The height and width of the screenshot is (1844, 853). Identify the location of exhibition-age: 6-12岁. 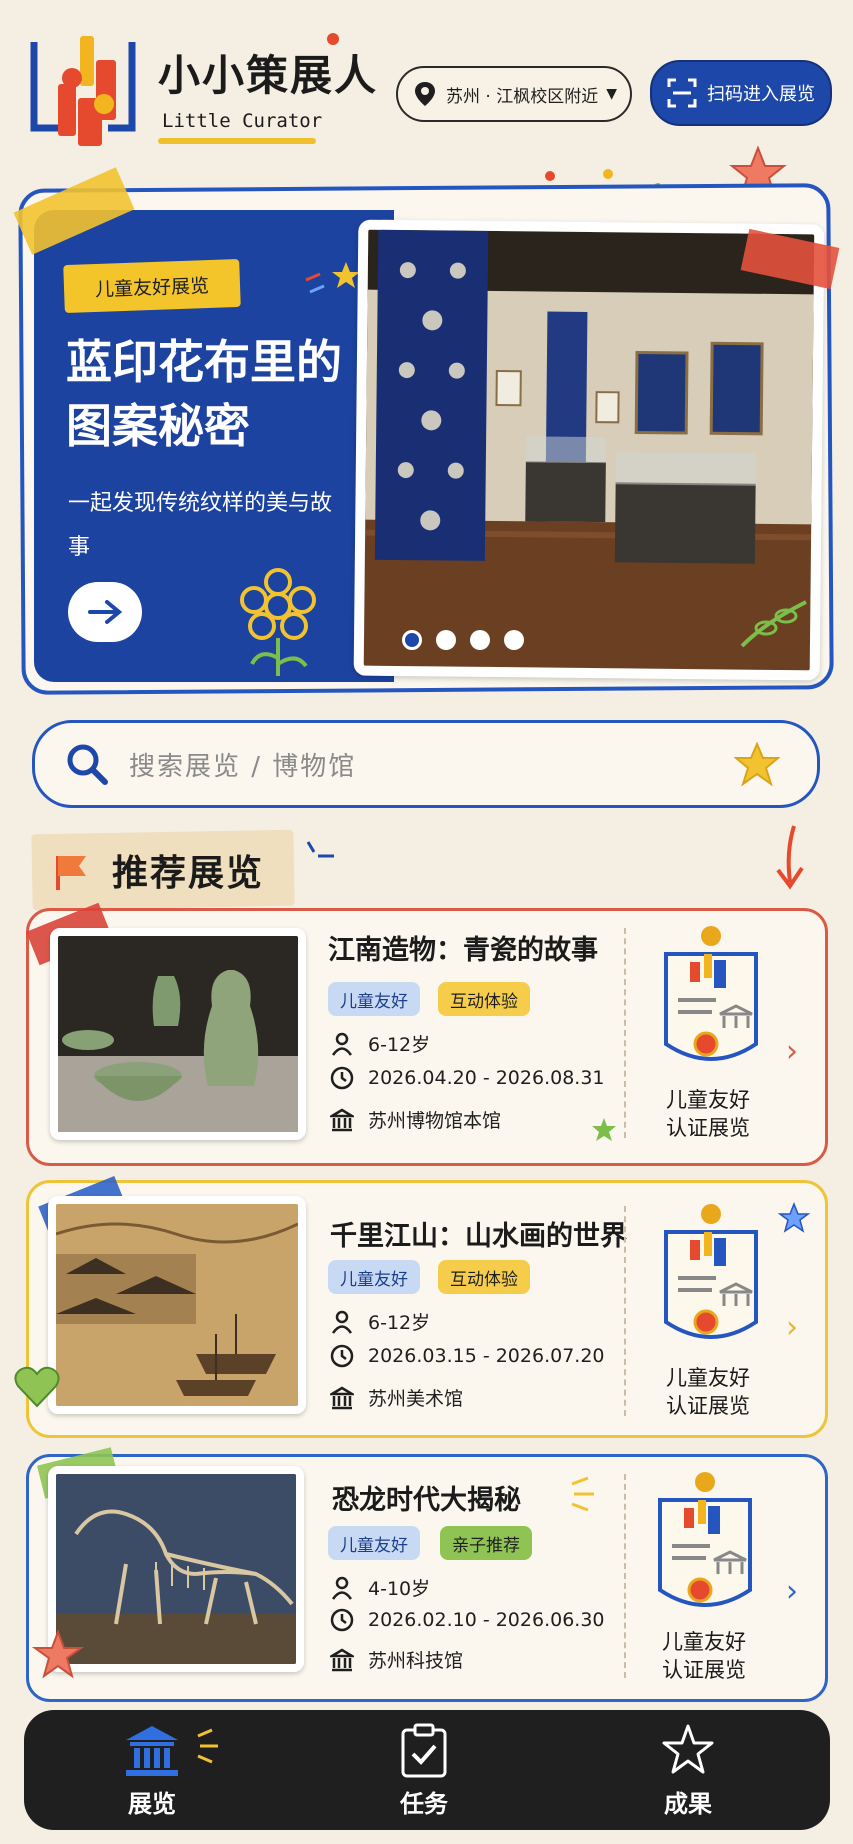
(380, 1043).